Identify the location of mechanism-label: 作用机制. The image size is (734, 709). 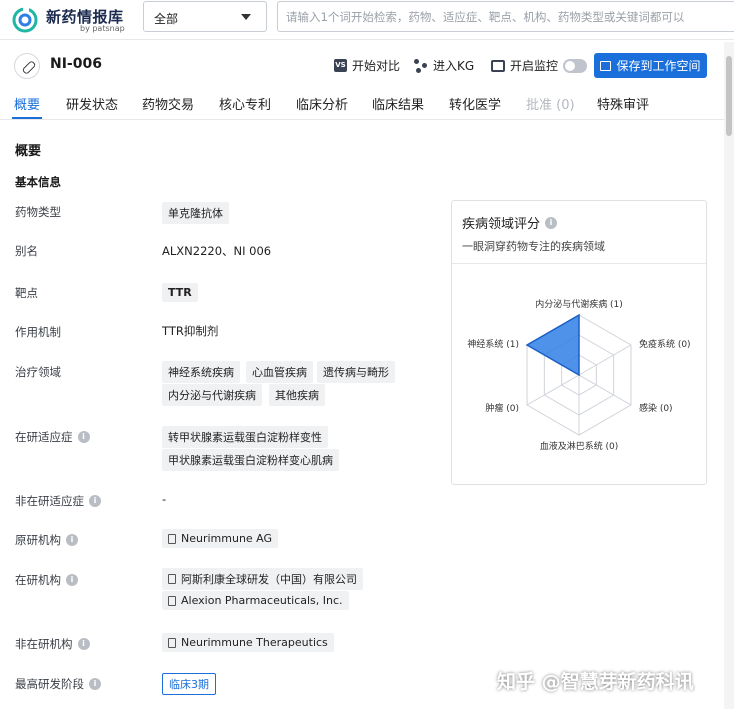
(38, 332).